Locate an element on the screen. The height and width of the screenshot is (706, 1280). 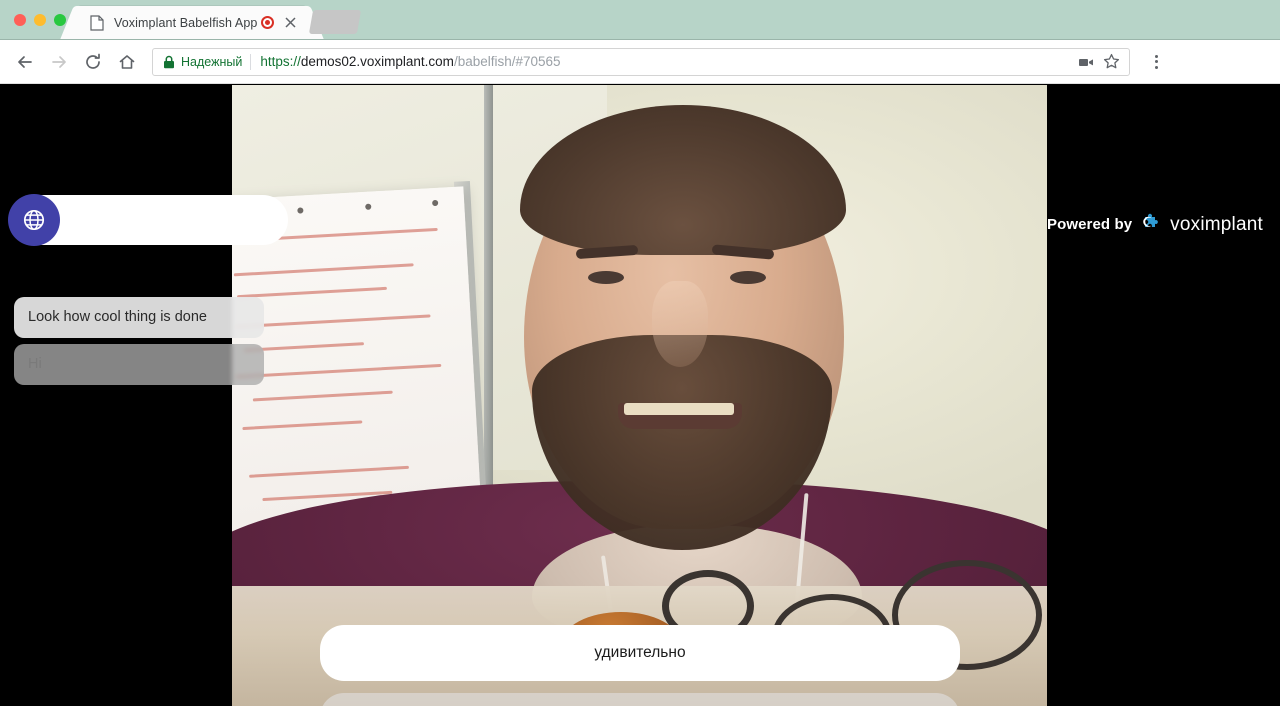
subtitle-translated: удивительно is located at coordinates (640, 653).